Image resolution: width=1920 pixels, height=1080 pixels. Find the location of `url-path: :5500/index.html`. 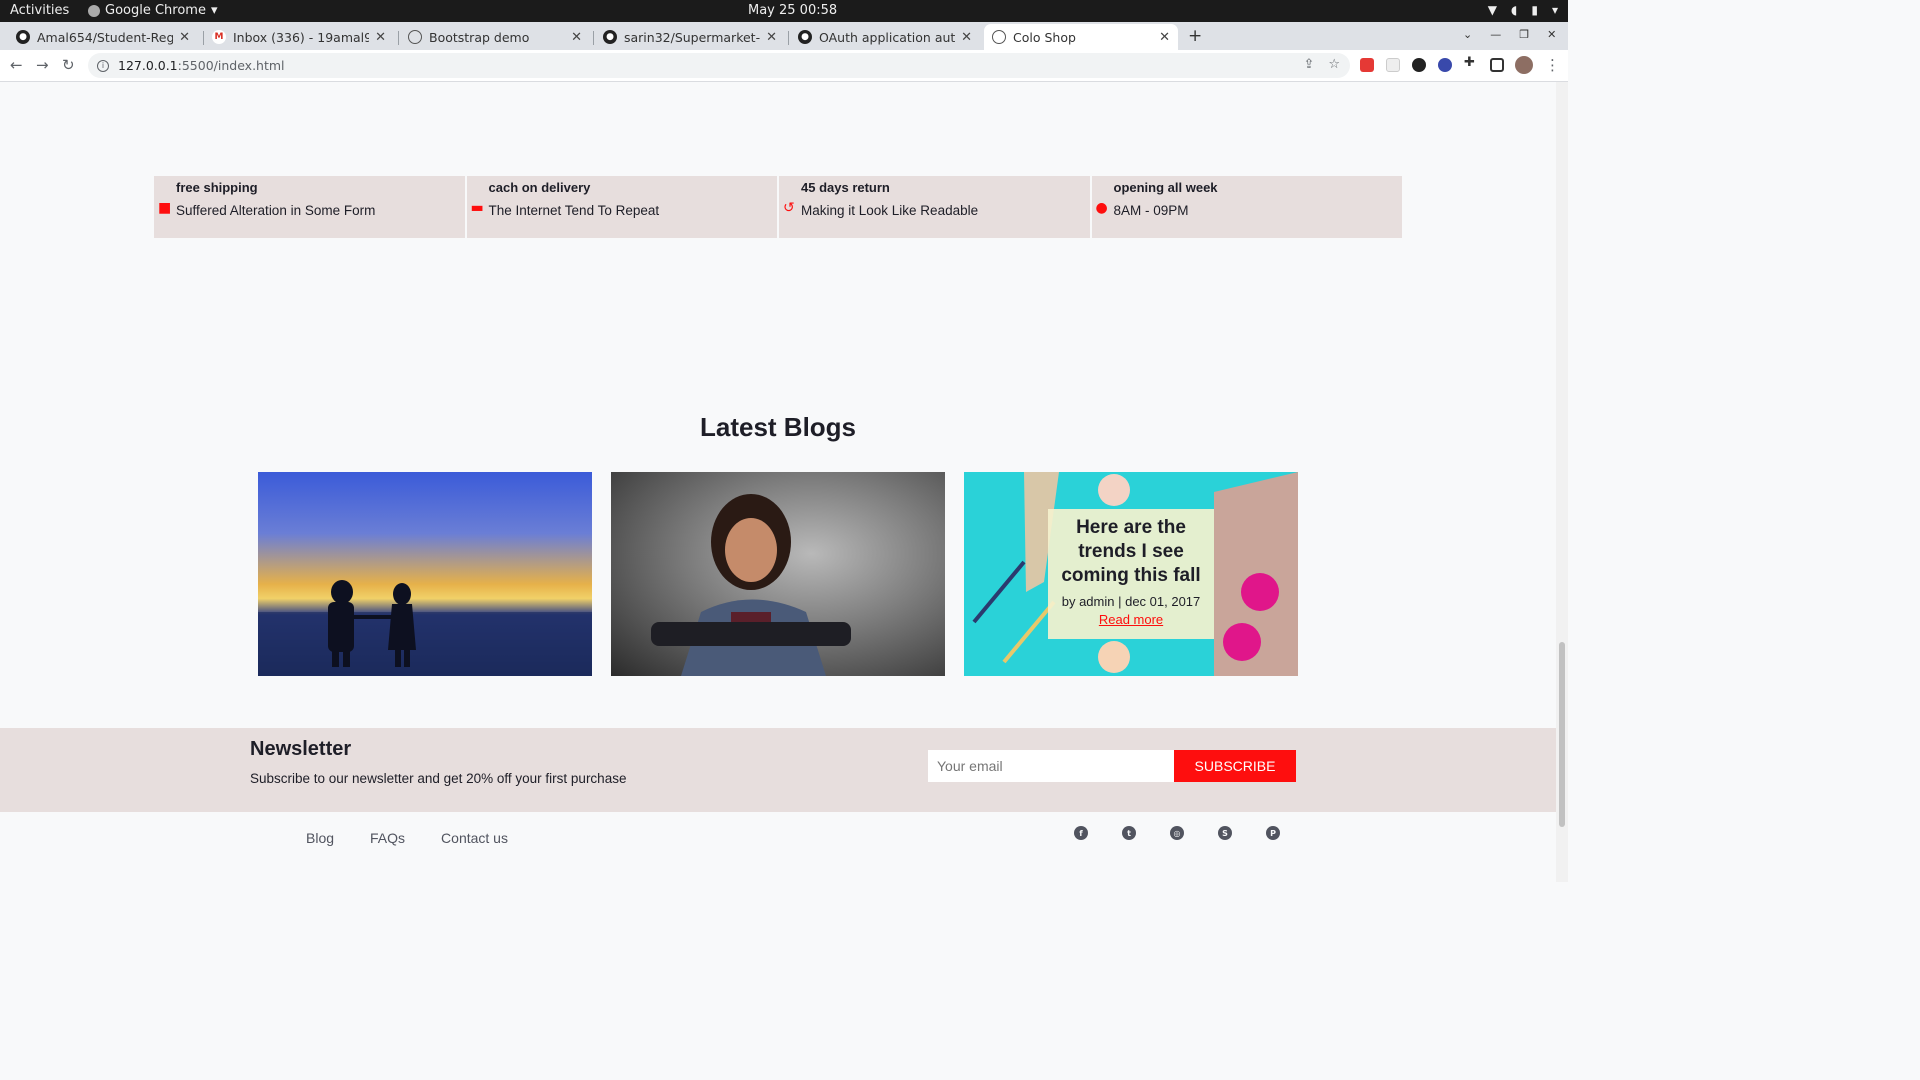

url-path: :5500/index.html is located at coordinates (231, 65).